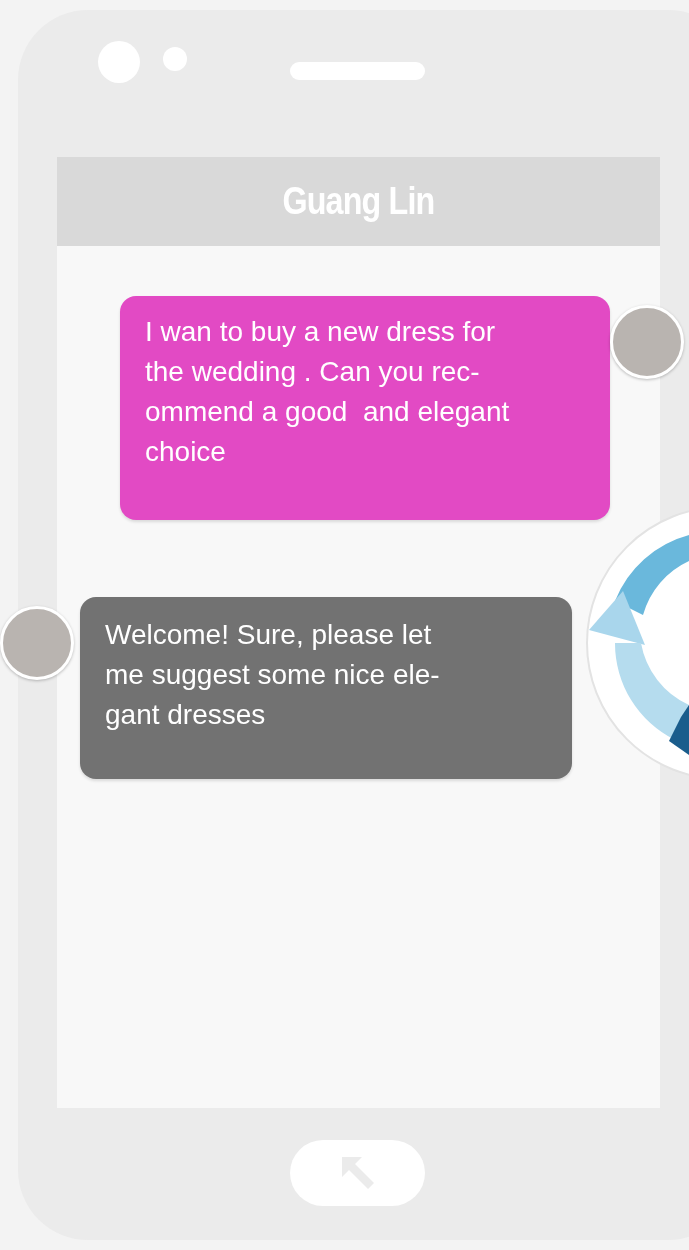 This screenshot has height=1250, width=689. What do you see at coordinates (326, 688) in the screenshot?
I see `message-bubble: Welcome! Sure, please let me suggest some nice ele- gant dresses` at bounding box center [326, 688].